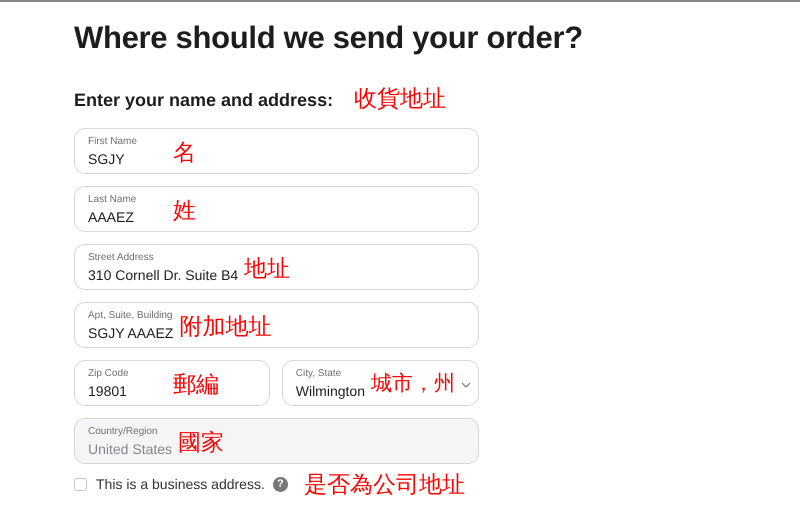 The height and width of the screenshot is (507, 800). What do you see at coordinates (280, 484) in the screenshot?
I see `help-icon: ?` at bounding box center [280, 484].